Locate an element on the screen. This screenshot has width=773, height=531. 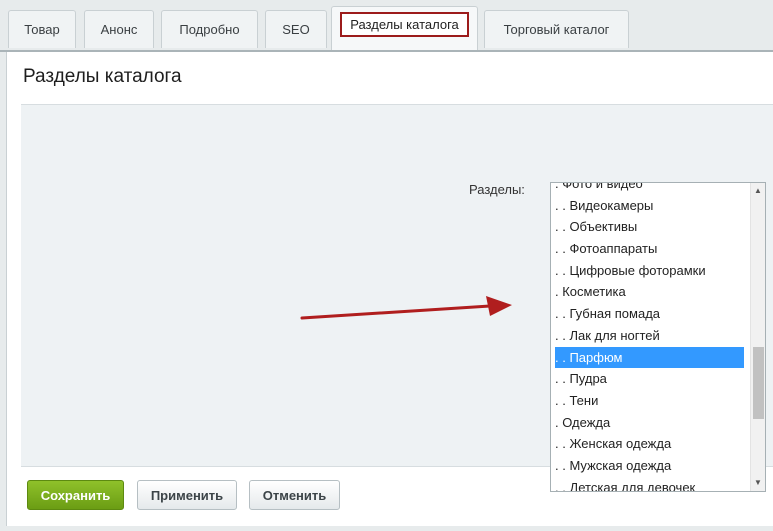
list-item: . . Женская одежда is located at coordinates (650, 444).